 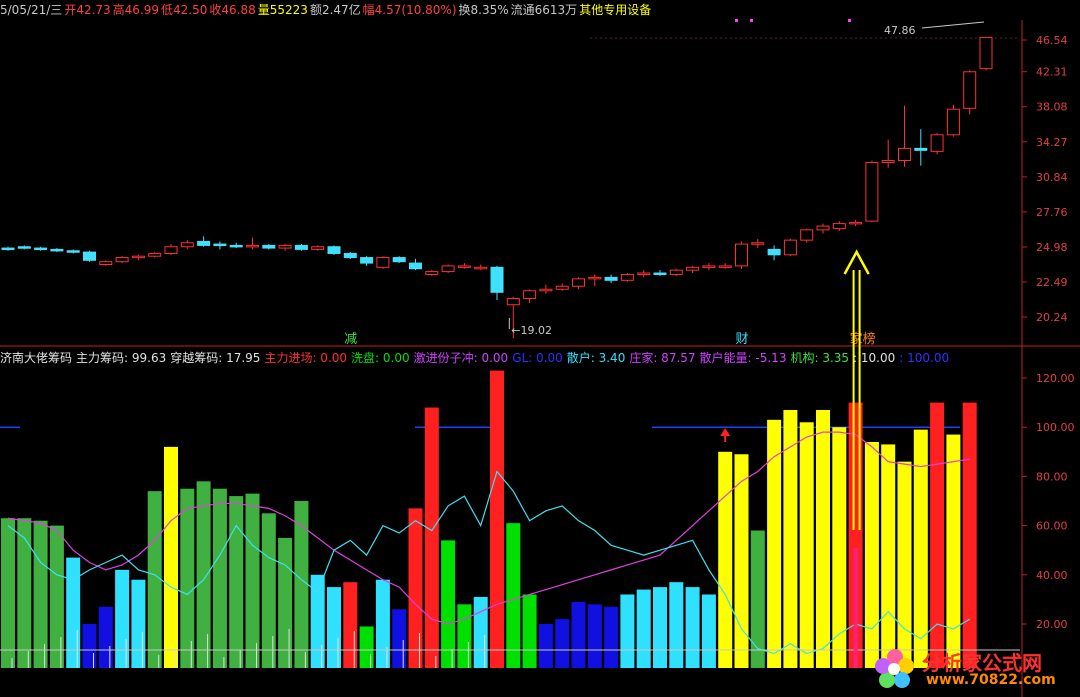 I want to click on price-axis-label: 34.27, so click(x=1052, y=142).